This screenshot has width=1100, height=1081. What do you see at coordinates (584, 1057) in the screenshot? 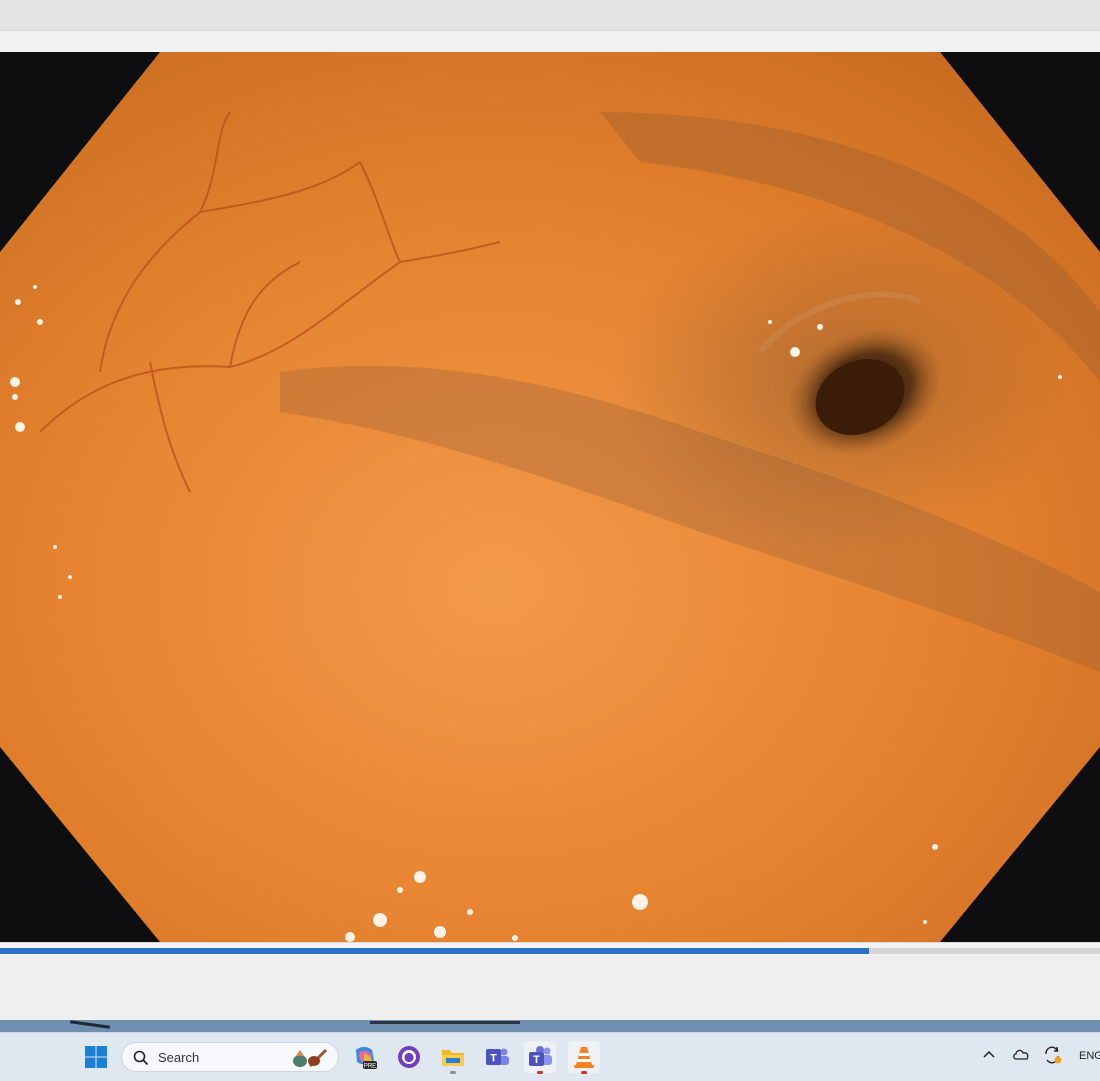
I see `vlc-icon` at bounding box center [584, 1057].